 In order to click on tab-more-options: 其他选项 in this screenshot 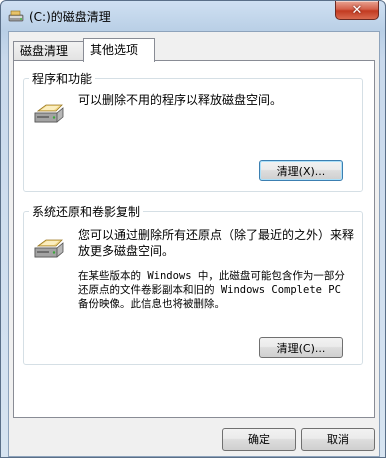, I will do `click(119, 50)`.